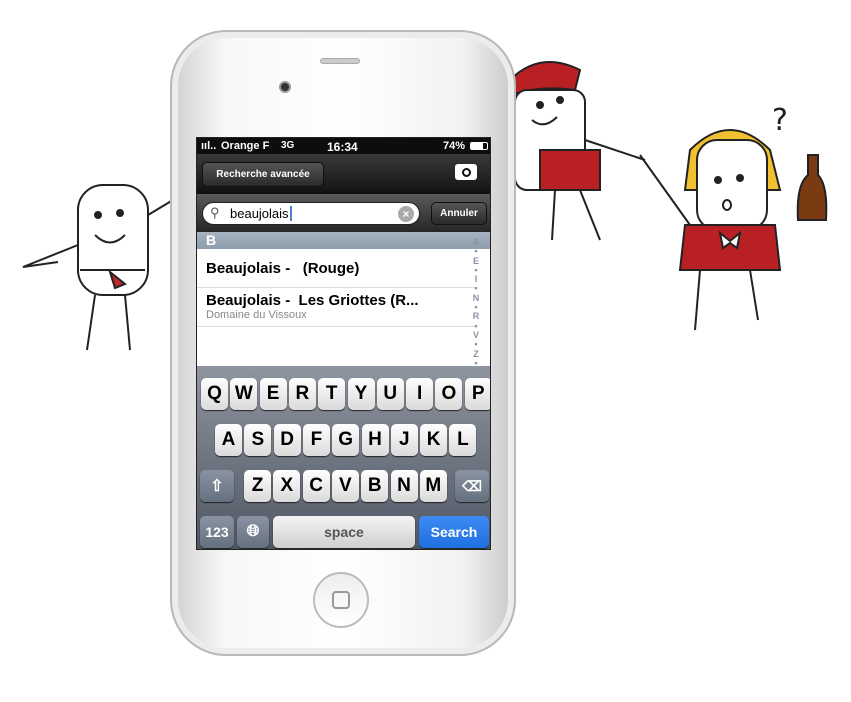 This screenshot has height=702, width=851. I want to click on search-bar: ⚲ beaujolais × Annuler, so click(343, 213).